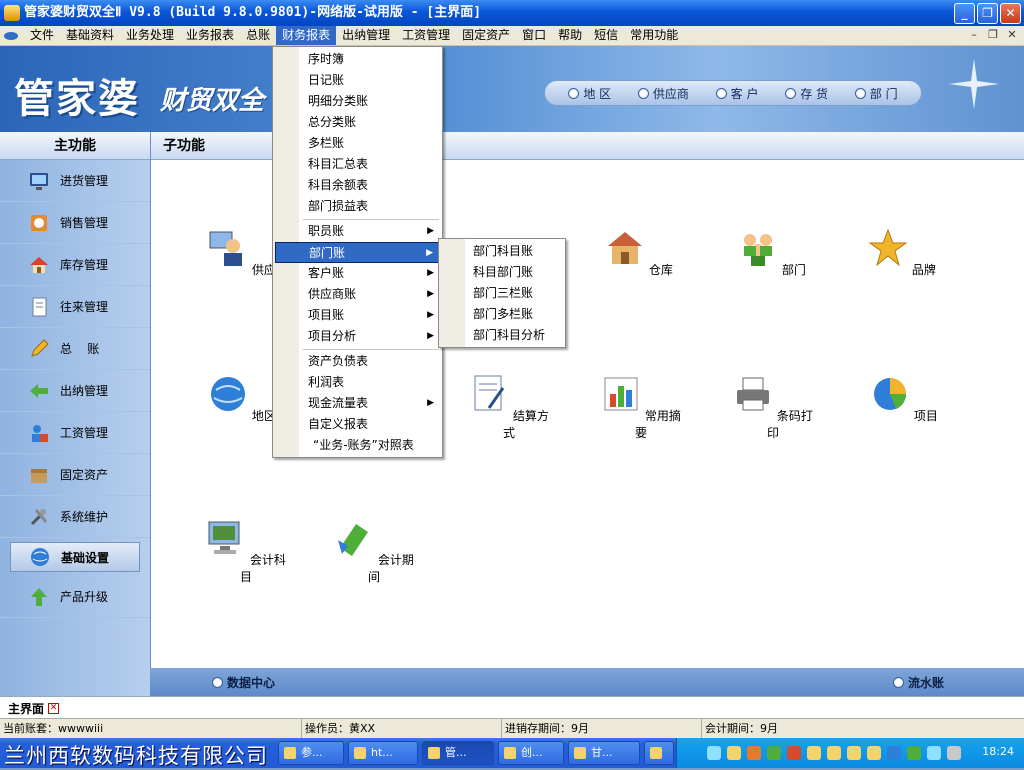  Describe the element at coordinates (357, 231) in the screenshot. I see `menu-item-employee-account: 职员账 ▶` at that location.